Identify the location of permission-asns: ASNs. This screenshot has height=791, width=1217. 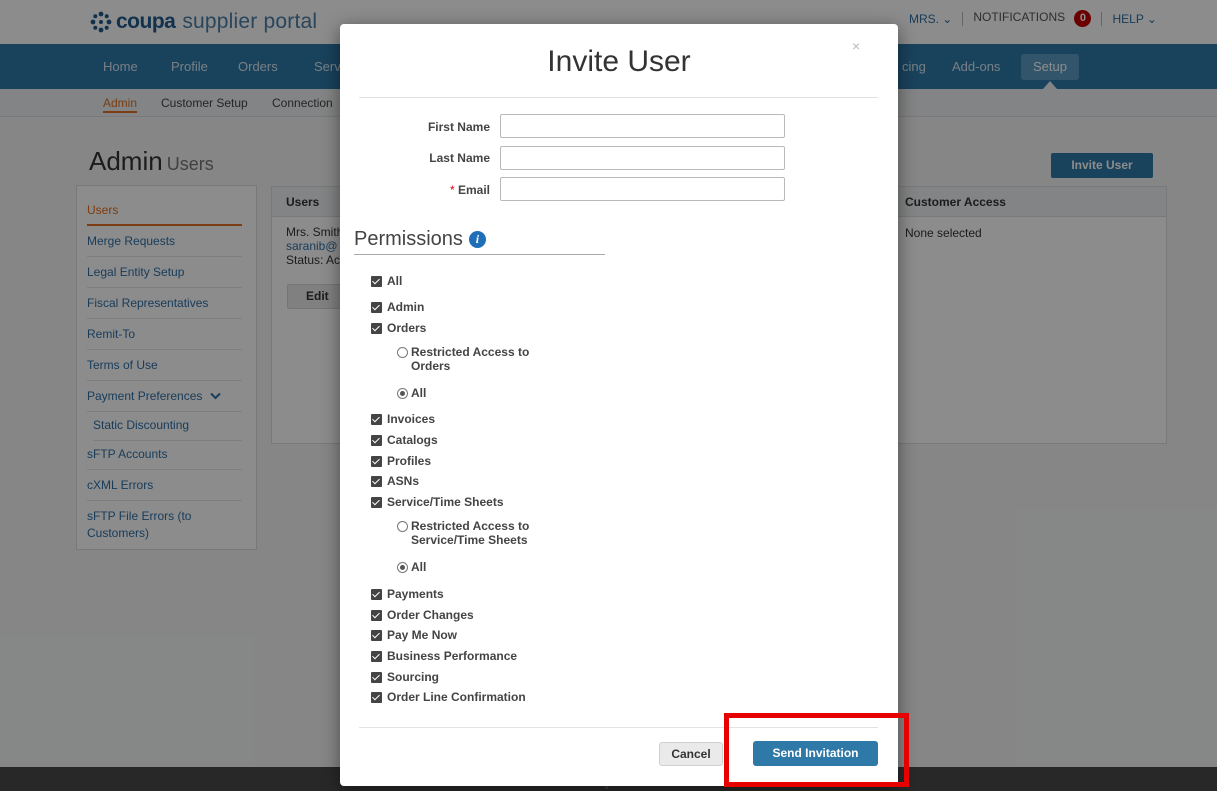
(395, 481).